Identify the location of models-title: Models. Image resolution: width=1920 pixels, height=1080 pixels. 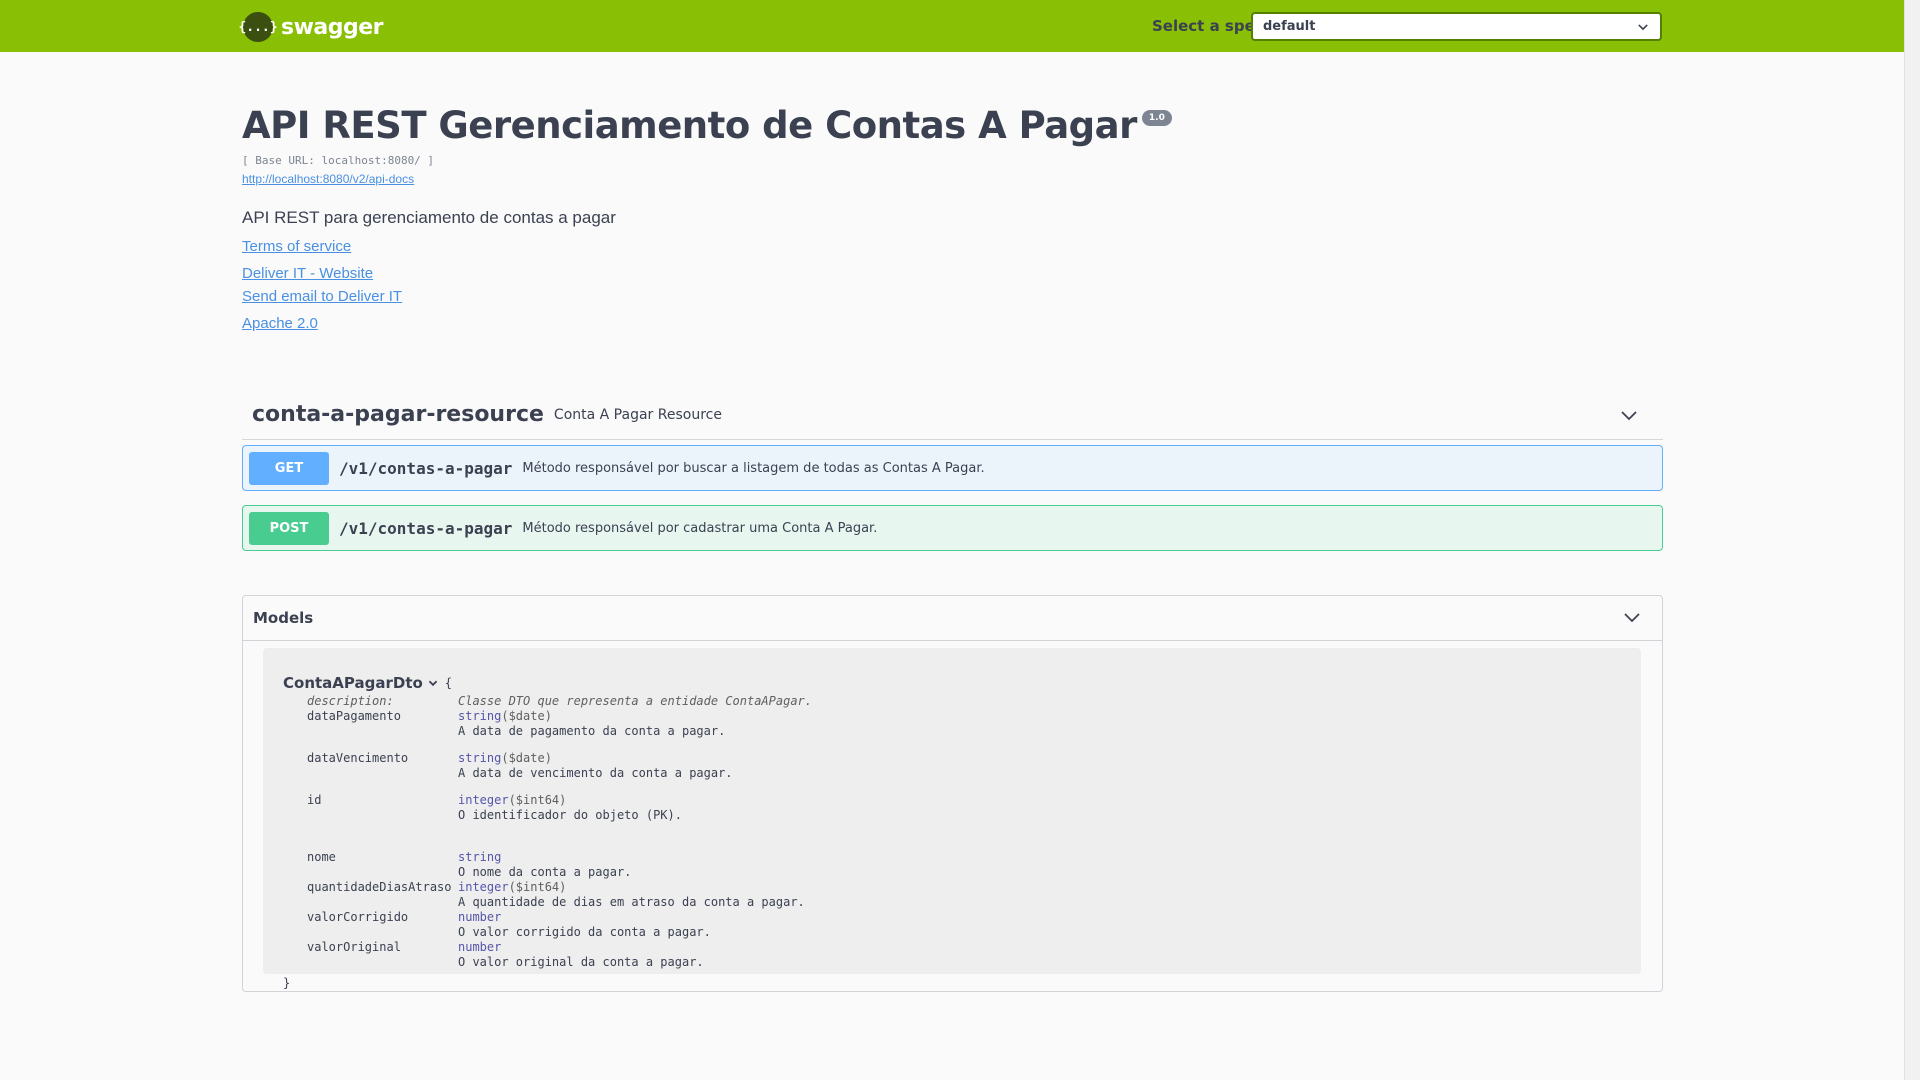
(283, 618).